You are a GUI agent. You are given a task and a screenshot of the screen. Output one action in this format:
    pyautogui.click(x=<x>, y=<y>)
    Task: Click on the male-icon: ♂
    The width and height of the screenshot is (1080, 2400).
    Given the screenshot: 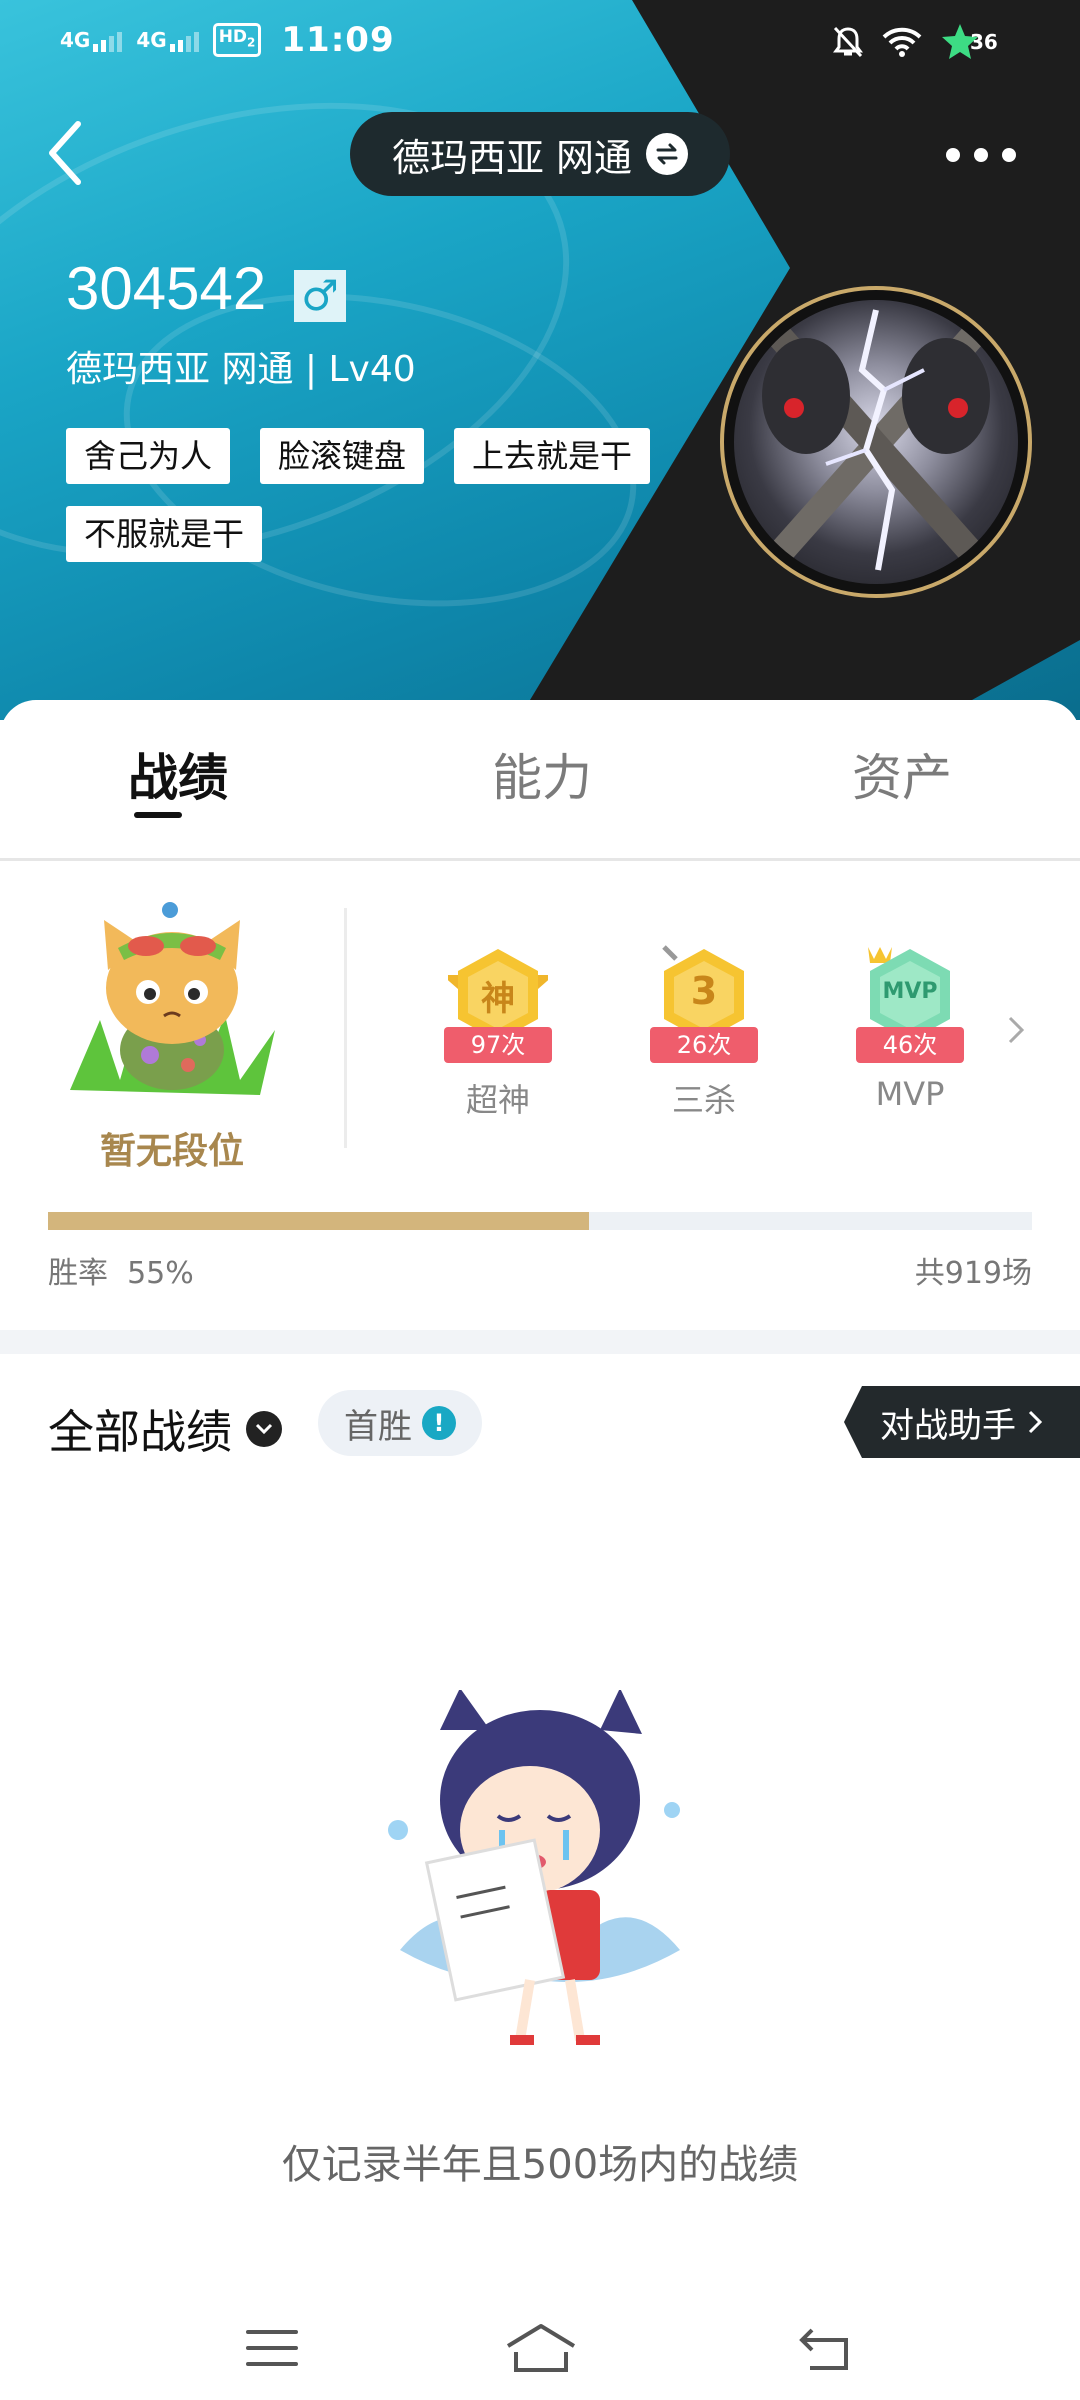 What is the action you would take?
    pyautogui.click(x=320, y=296)
    